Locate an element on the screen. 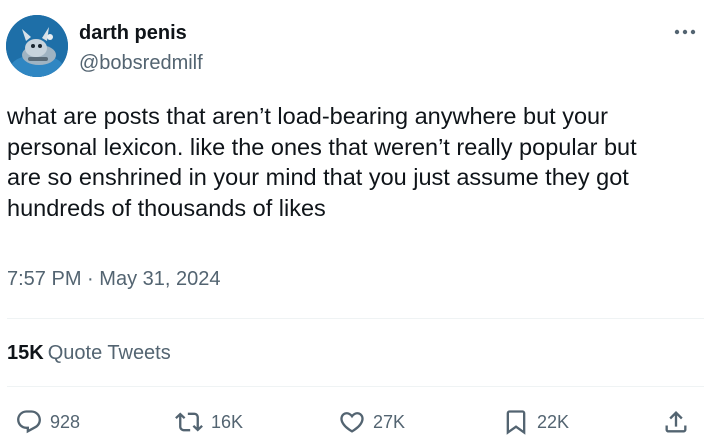 The image size is (709, 444). tweet-date: May 31, 2024 is located at coordinates (159, 279).